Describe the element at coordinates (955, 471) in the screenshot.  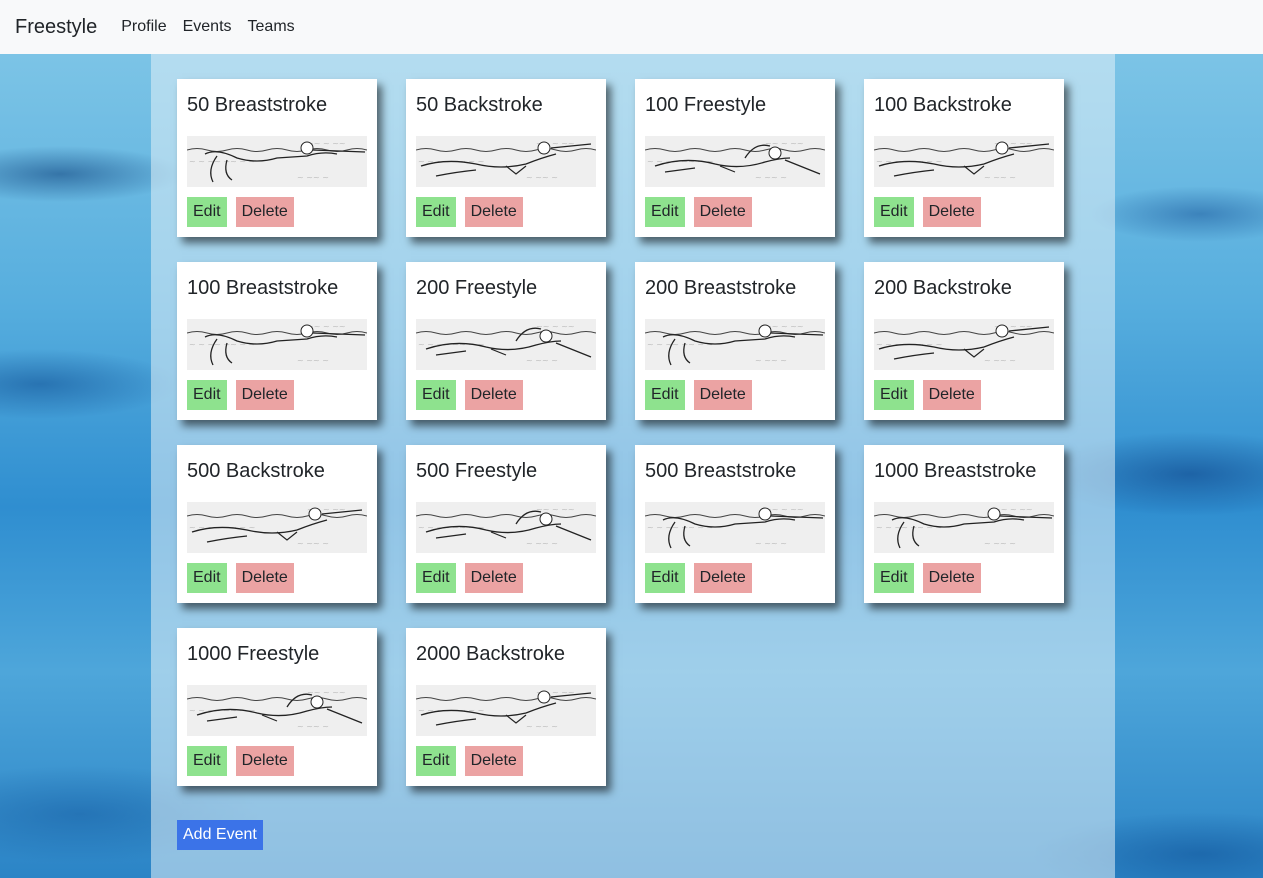
I see `event-title: 1000 Breaststroke` at that location.